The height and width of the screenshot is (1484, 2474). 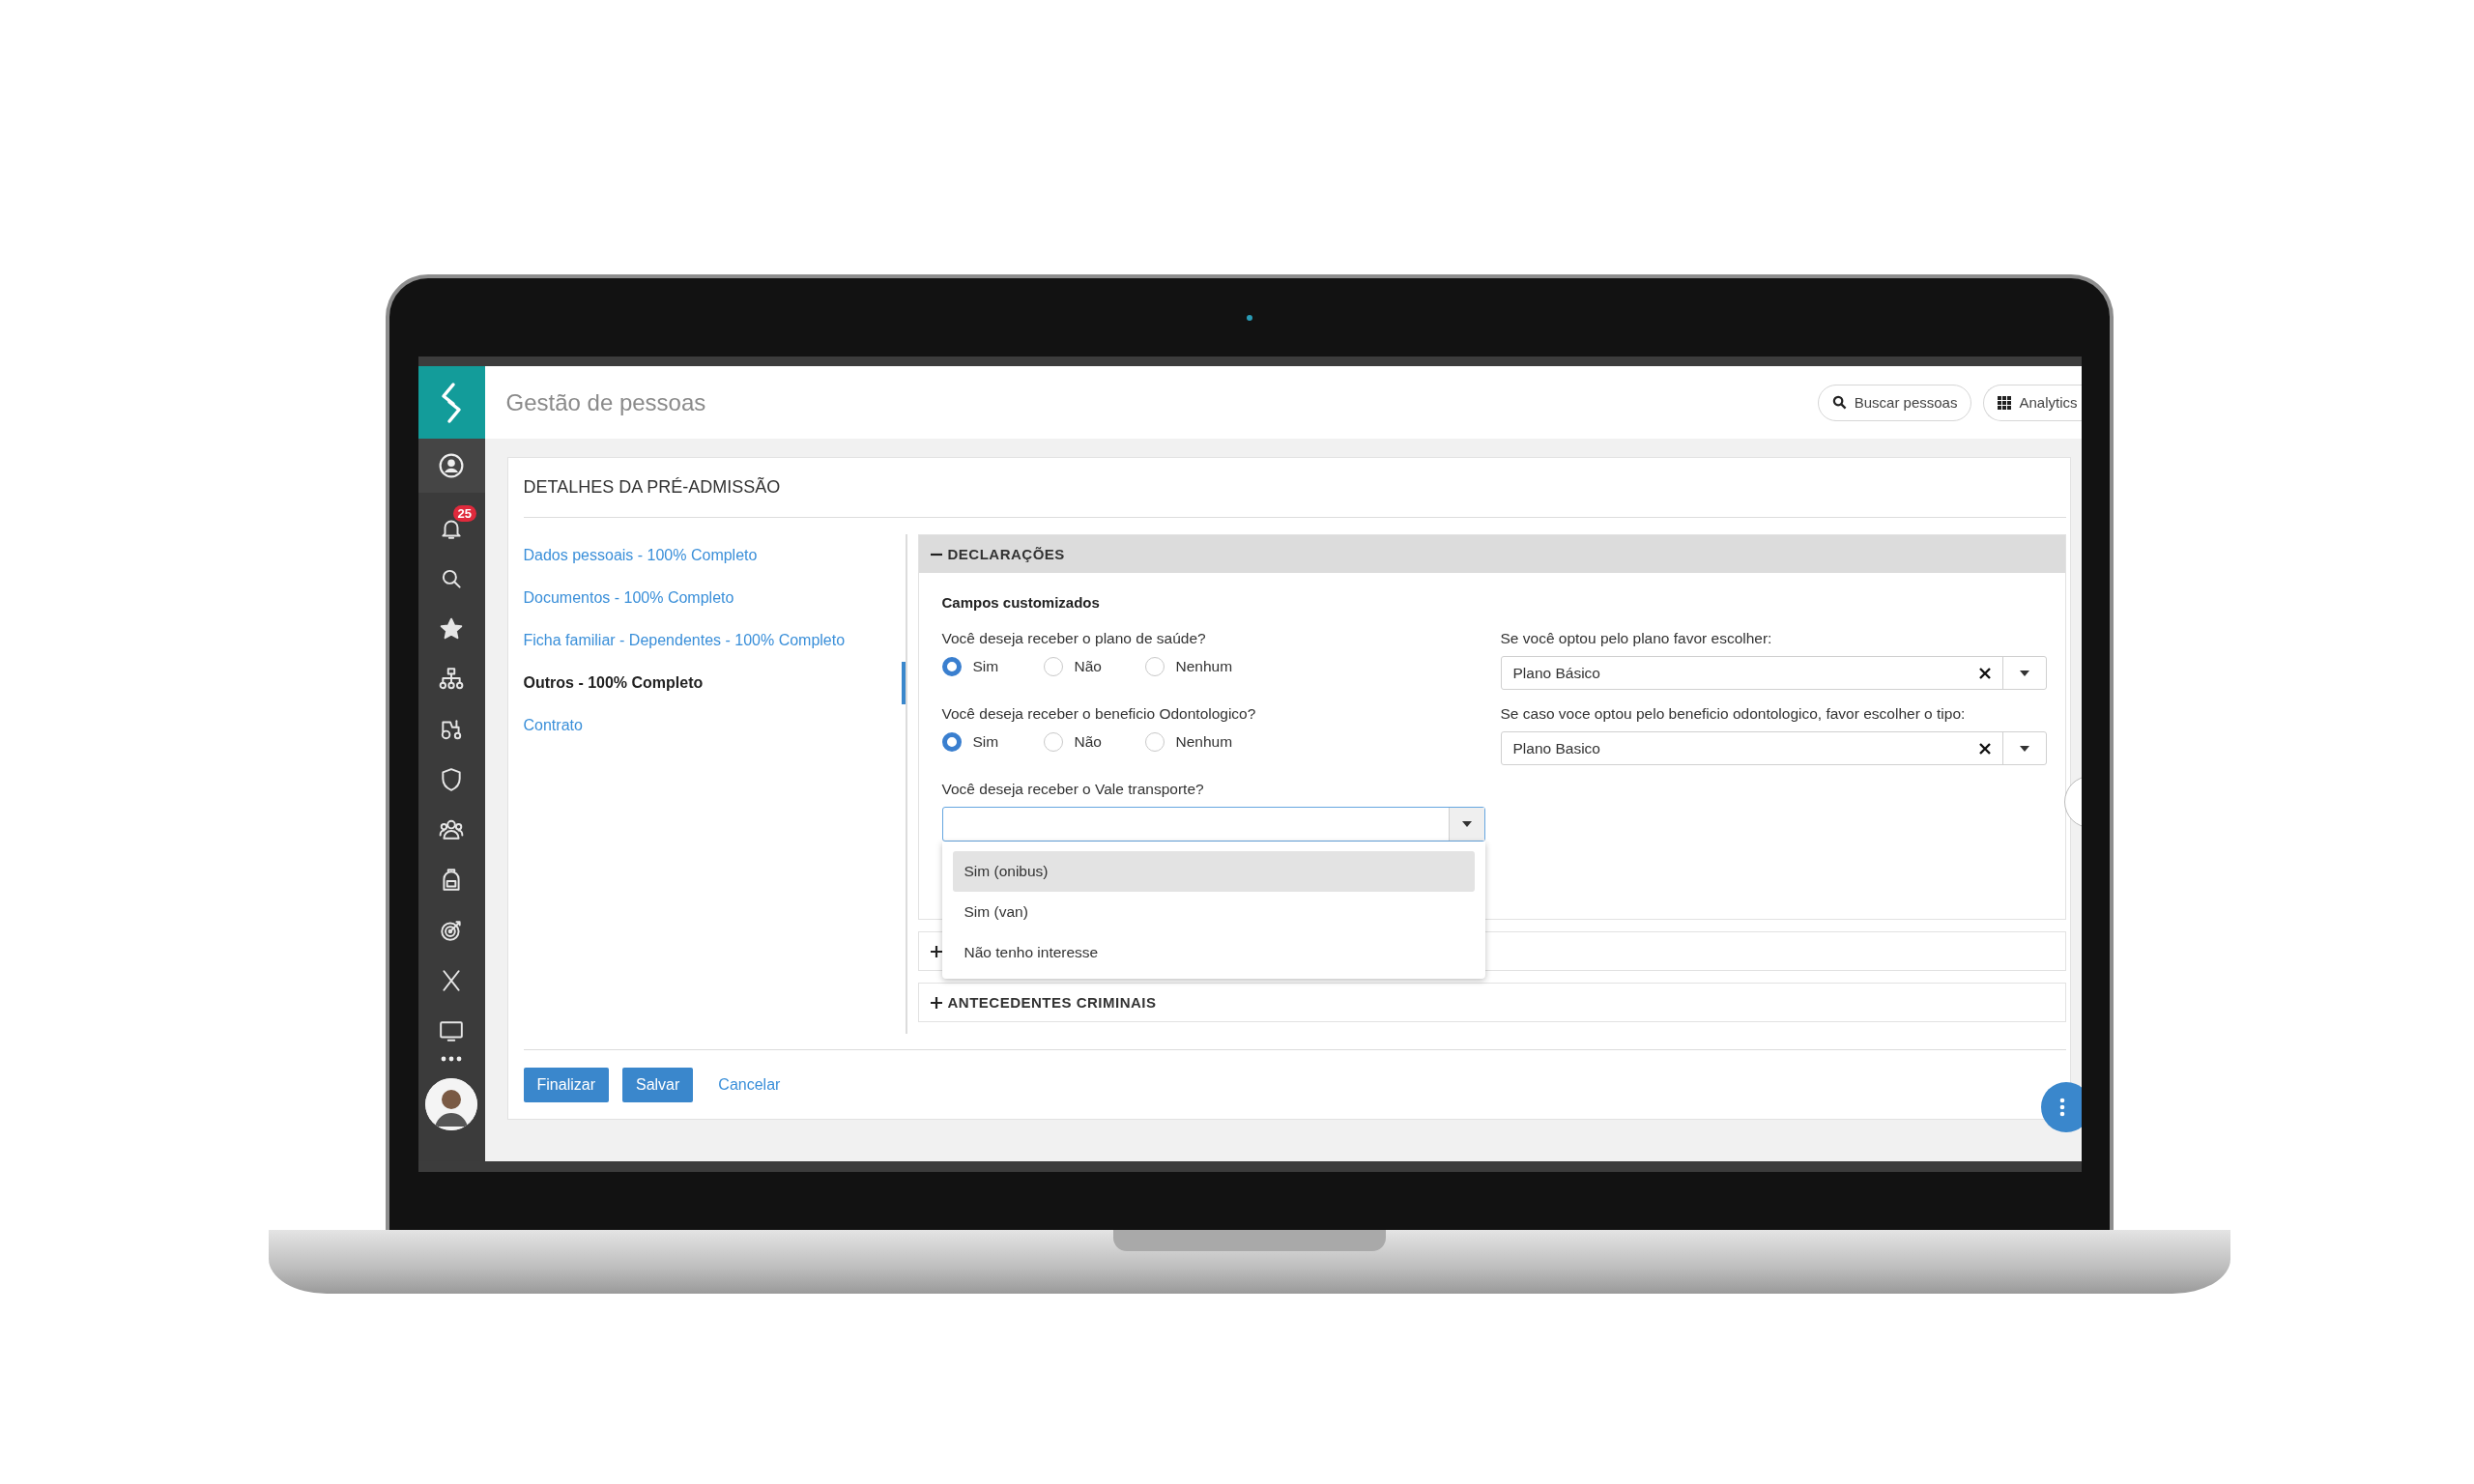 What do you see at coordinates (1021, 603) in the screenshot?
I see `section-heading: Campos customizados` at bounding box center [1021, 603].